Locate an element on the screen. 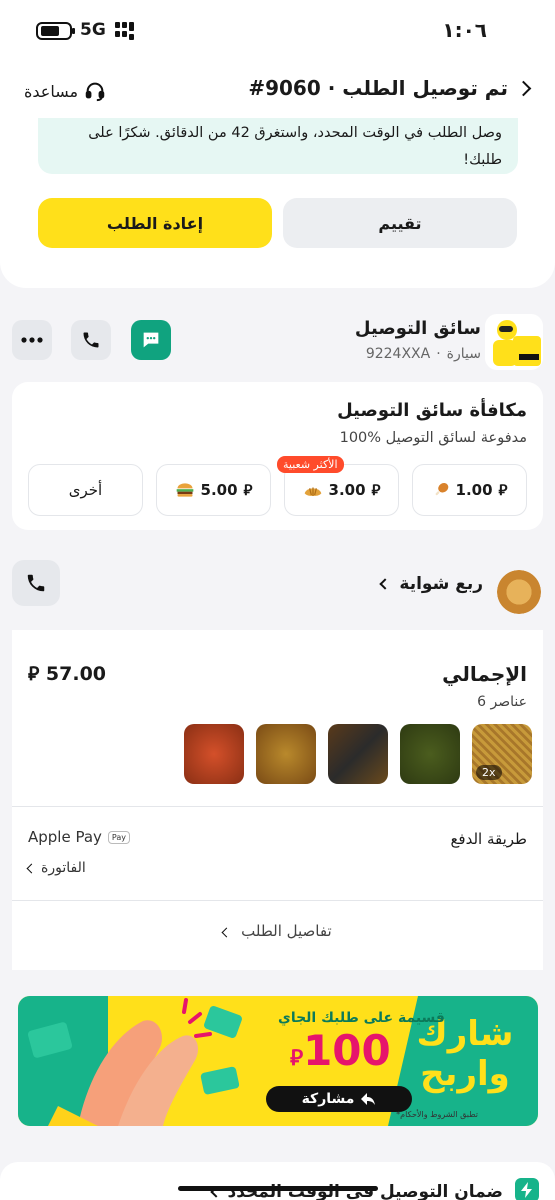 Image resolution: width=555 pixels, height=1200 pixels. help-button: مساعدة is located at coordinates (65, 91).